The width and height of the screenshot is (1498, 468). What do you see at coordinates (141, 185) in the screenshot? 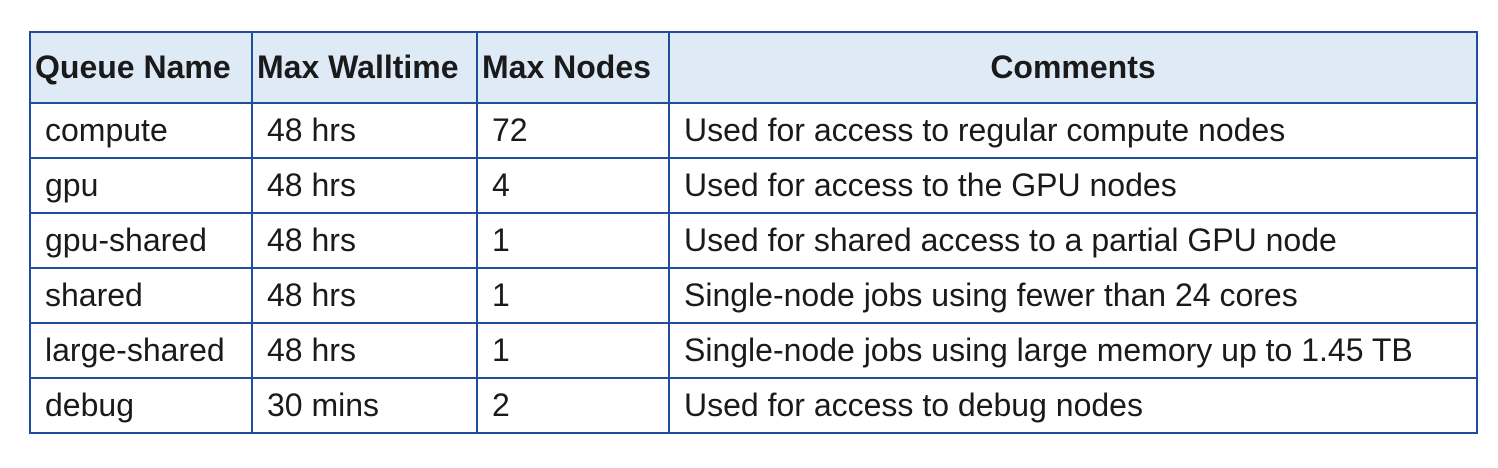
I see `queue-name-cell: gpu` at bounding box center [141, 185].